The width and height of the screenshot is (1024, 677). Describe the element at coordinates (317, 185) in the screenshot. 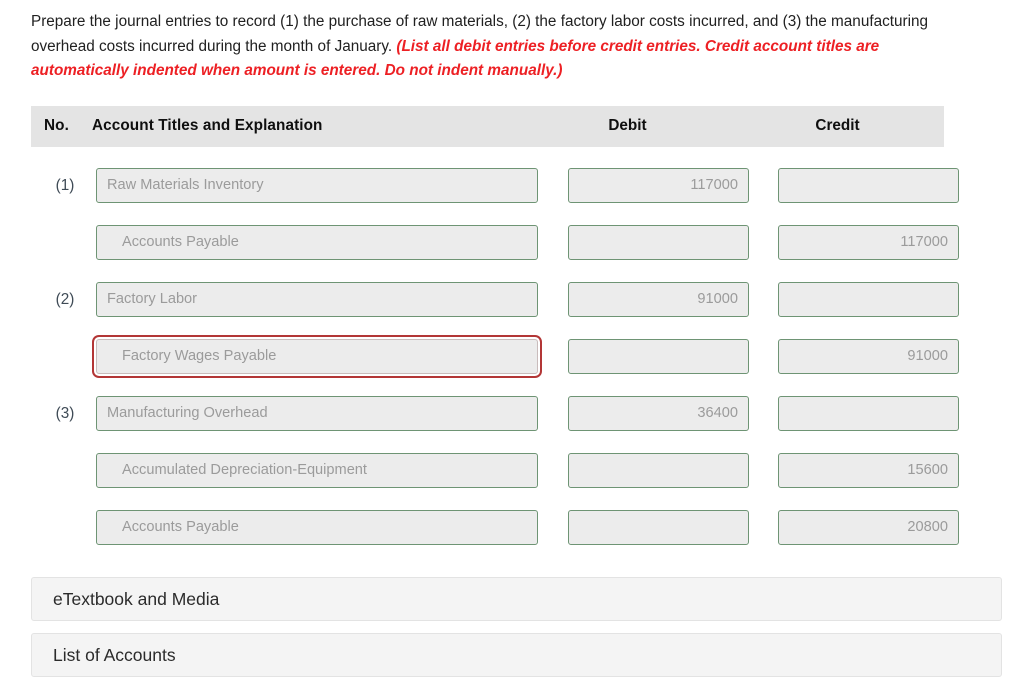

I see `account-title-input: Raw Materials Inventory` at that location.